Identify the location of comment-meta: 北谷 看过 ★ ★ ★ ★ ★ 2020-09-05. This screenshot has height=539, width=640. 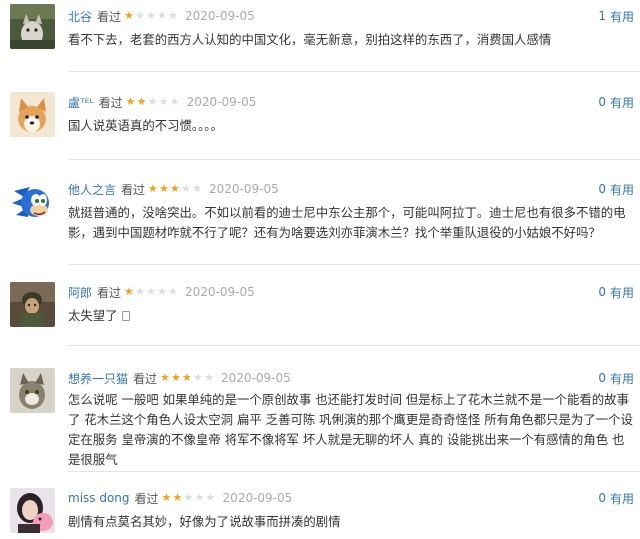
(161, 16).